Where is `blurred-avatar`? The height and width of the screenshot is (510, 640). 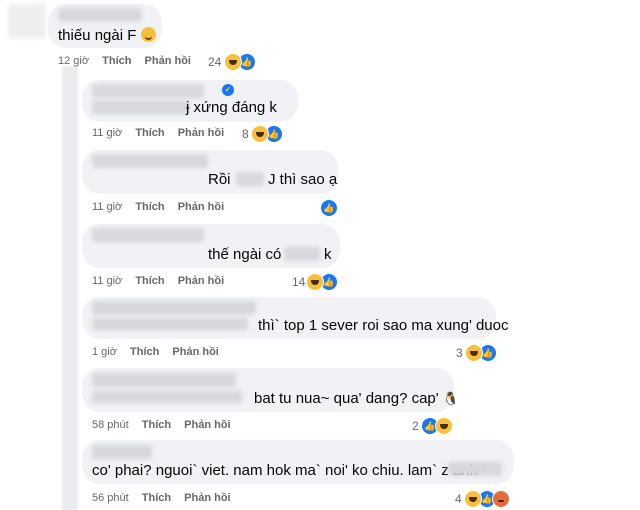 blurred-avatar is located at coordinates (27, 21).